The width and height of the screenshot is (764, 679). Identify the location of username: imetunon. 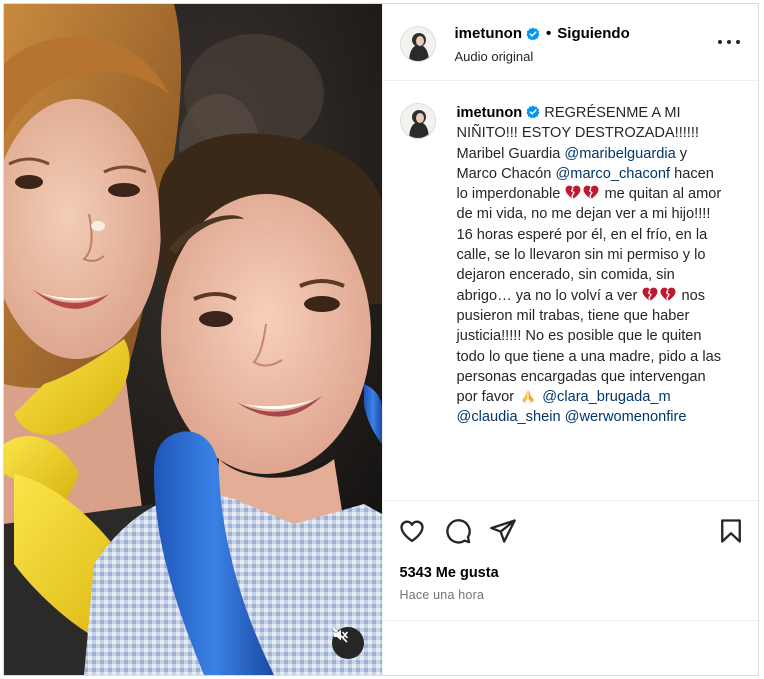
(489, 33).